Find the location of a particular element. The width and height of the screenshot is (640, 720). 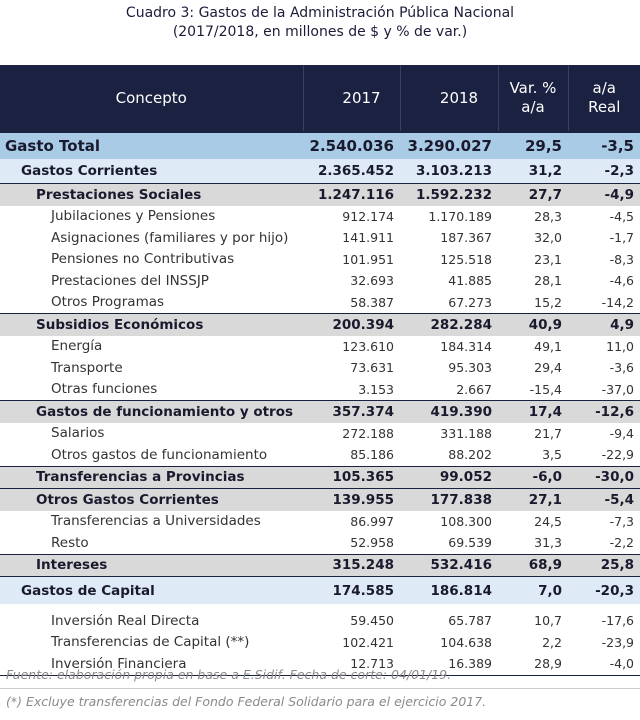

value-real: -7,3 is located at coordinates (604, 521).